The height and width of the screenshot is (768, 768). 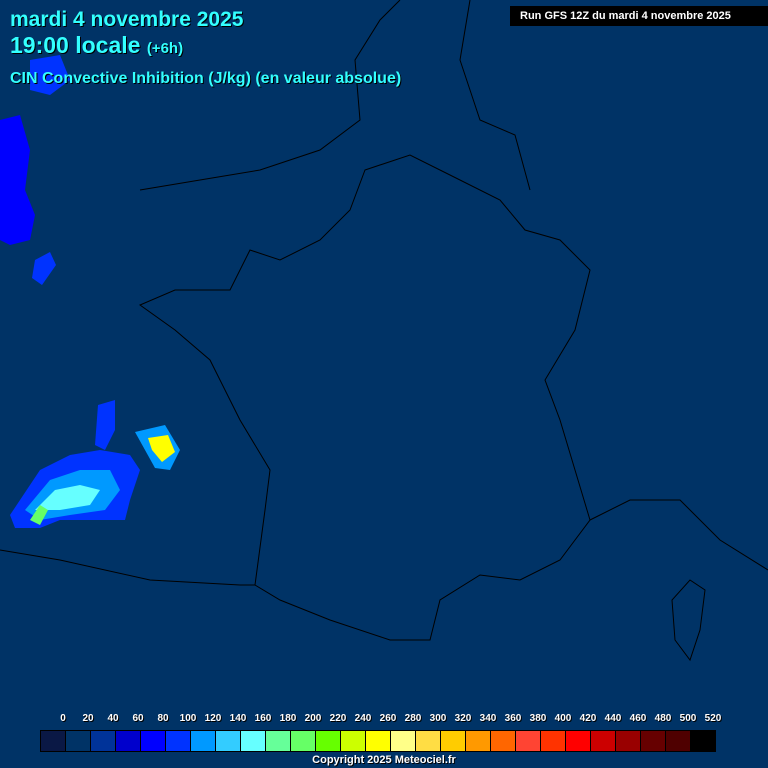 I want to click on legend-label: 0, so click(x=63, y=718).